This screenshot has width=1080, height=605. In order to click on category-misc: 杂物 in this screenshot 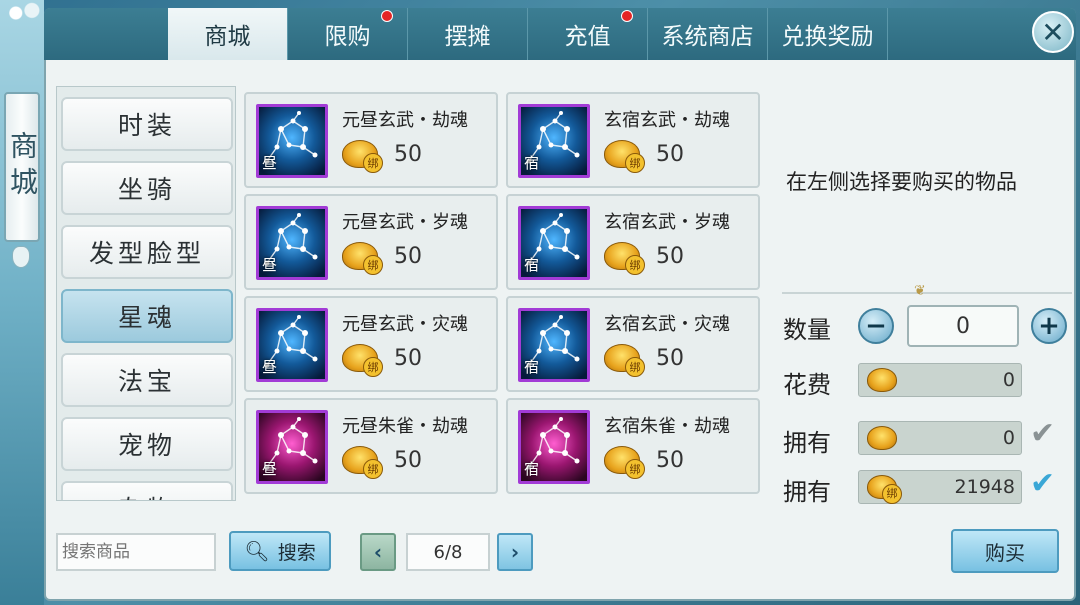, I will do `click(147, 490)`.